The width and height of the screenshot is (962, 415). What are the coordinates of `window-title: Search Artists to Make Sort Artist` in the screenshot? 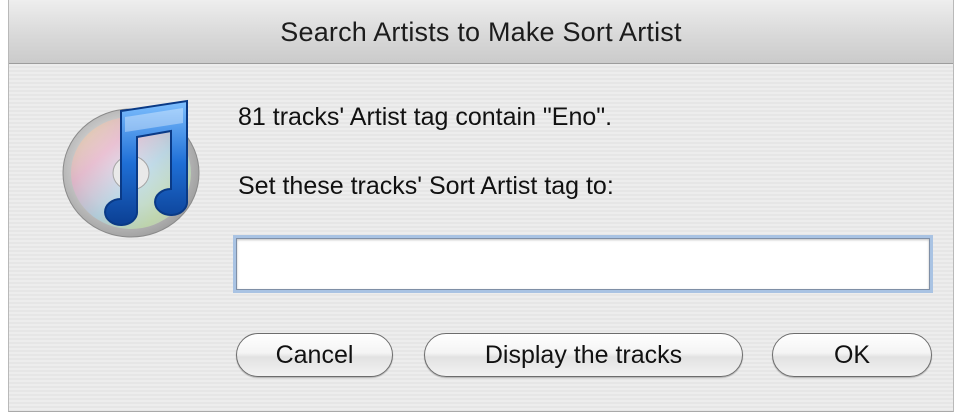 It's located at (481, 32).